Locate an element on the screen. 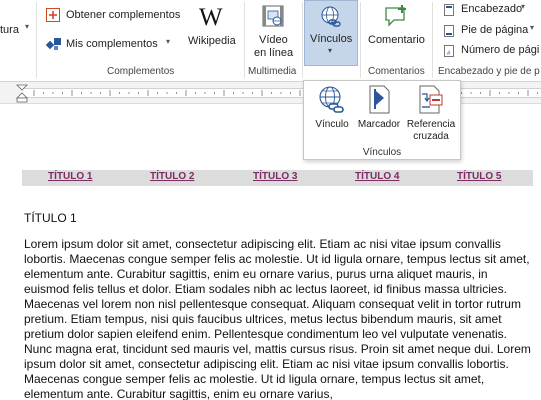  nav-link-titulo-1: TÍTULO 1 is located at coordinates (70, 176).